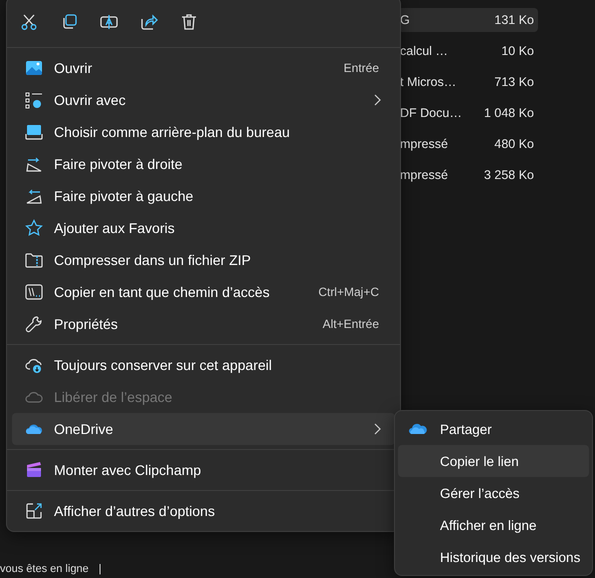 The width and height of the screenshot is (595, 578). Describe the element at coordinates (34, 470) in the screenshot. I see `clapper-icon` at that location.